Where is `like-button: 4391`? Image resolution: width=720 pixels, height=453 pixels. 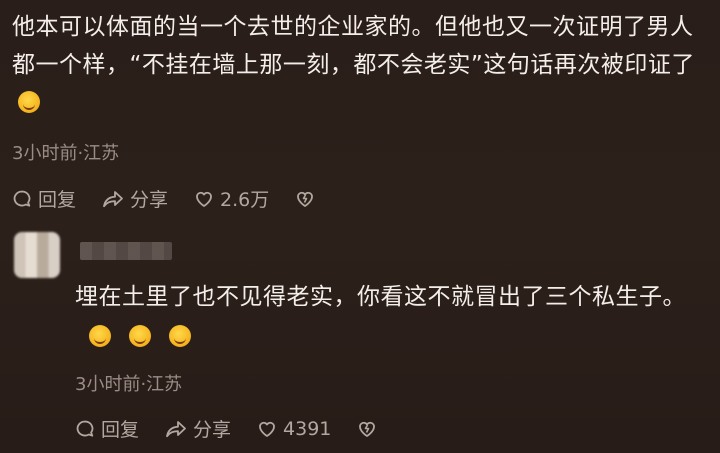
like-button: 4391 is located at coordinates (294, 429).